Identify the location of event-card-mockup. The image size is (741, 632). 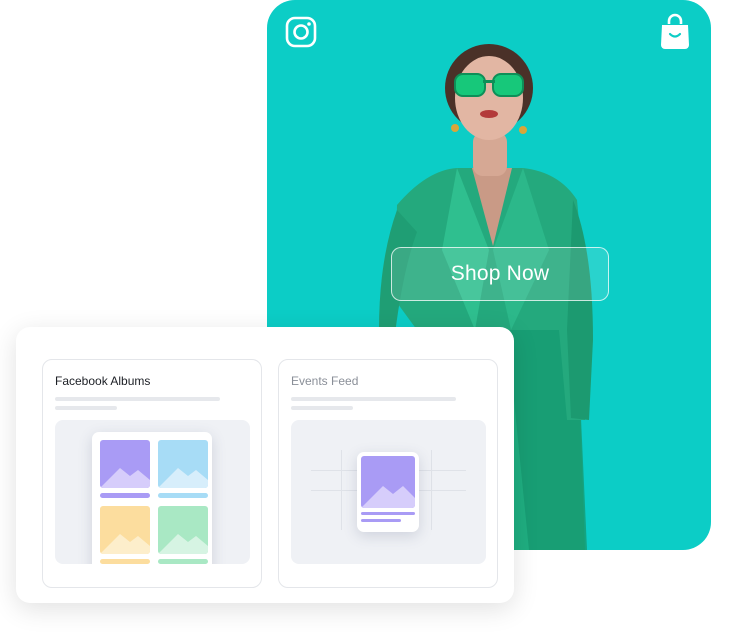
(388, 492).